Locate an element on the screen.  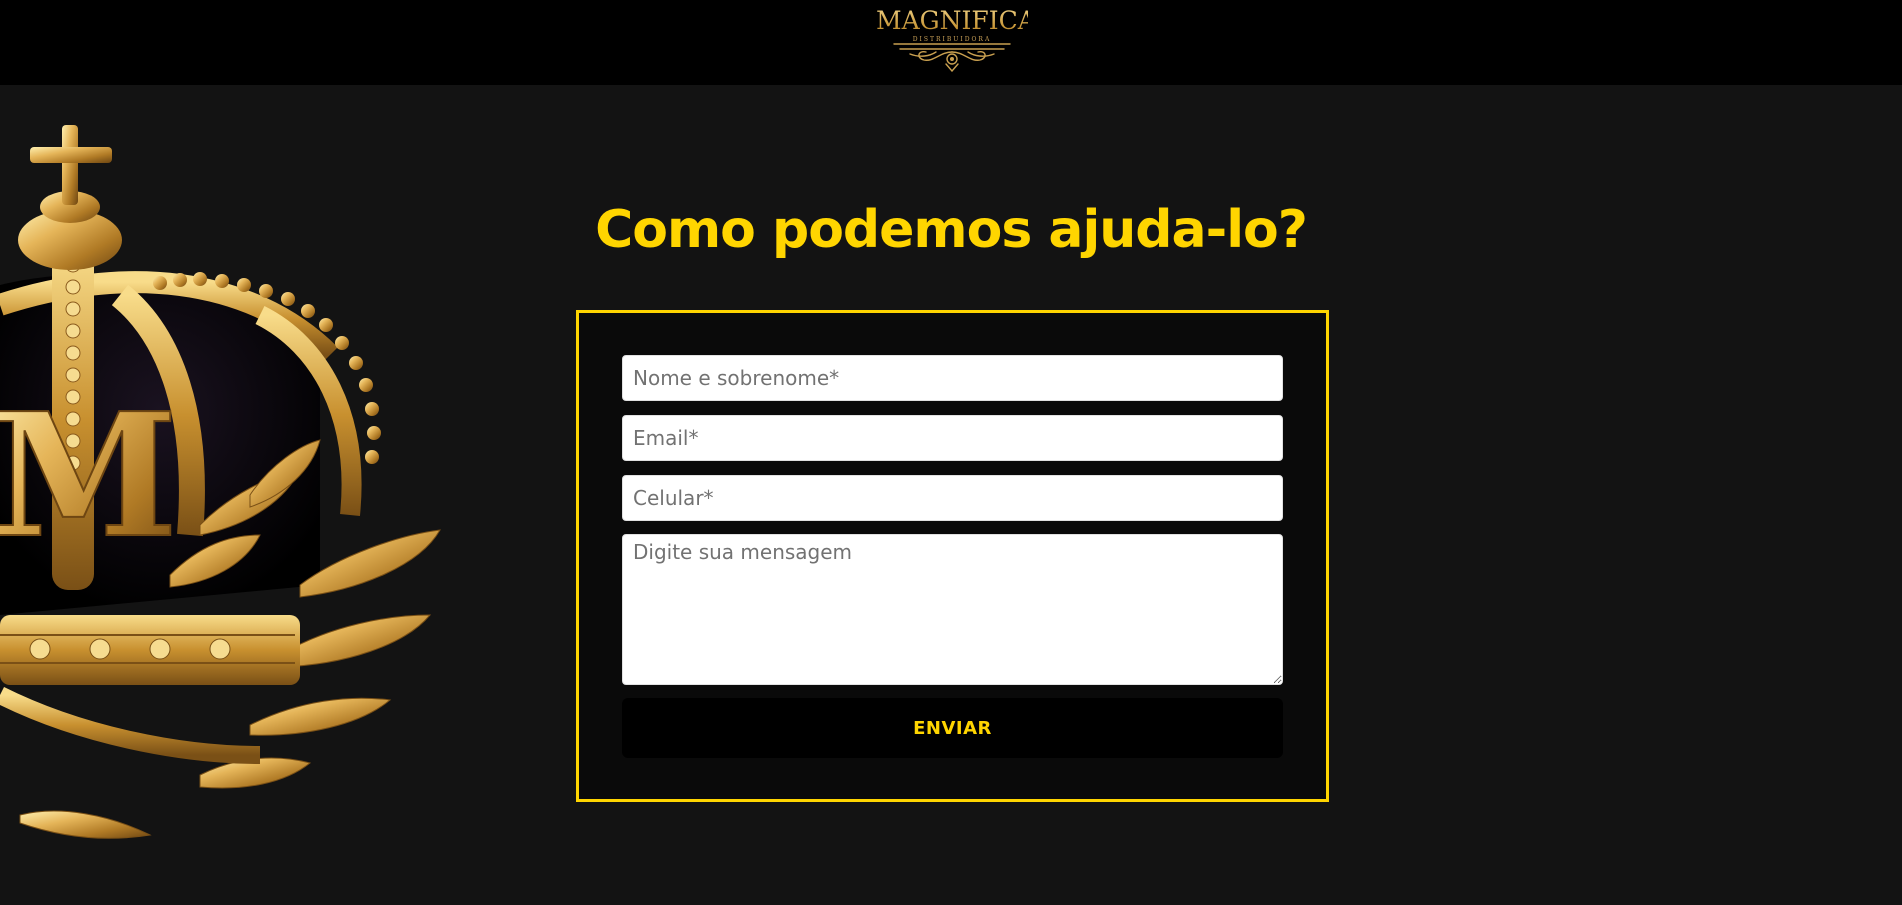
message-field is located at coordinates (952, 609).